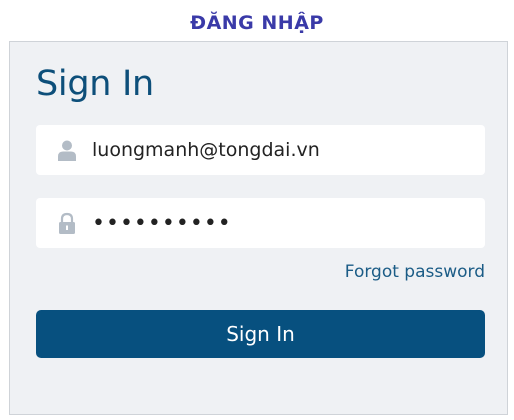  Describe the element at coordinates (282, 150) in the screenshot. I see `username-input` at that location.